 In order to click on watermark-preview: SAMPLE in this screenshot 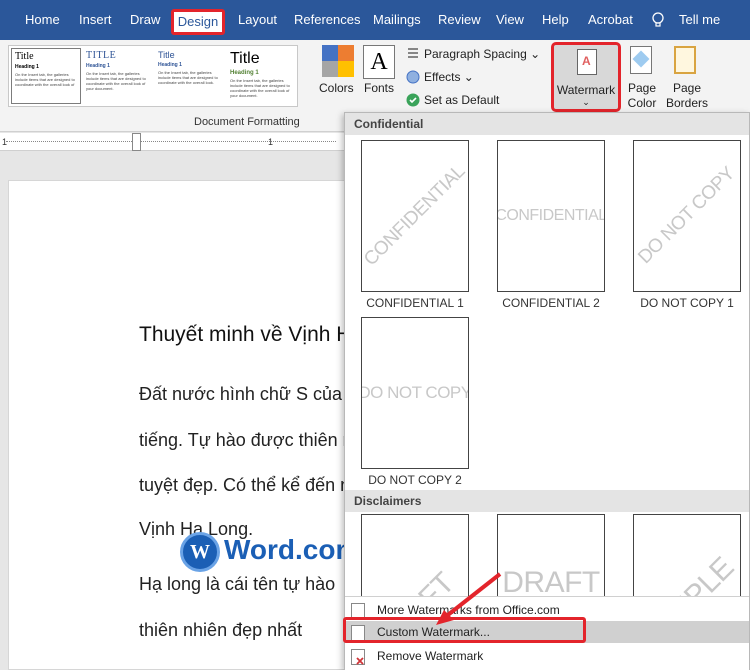, I will do `click(687, 555)`.